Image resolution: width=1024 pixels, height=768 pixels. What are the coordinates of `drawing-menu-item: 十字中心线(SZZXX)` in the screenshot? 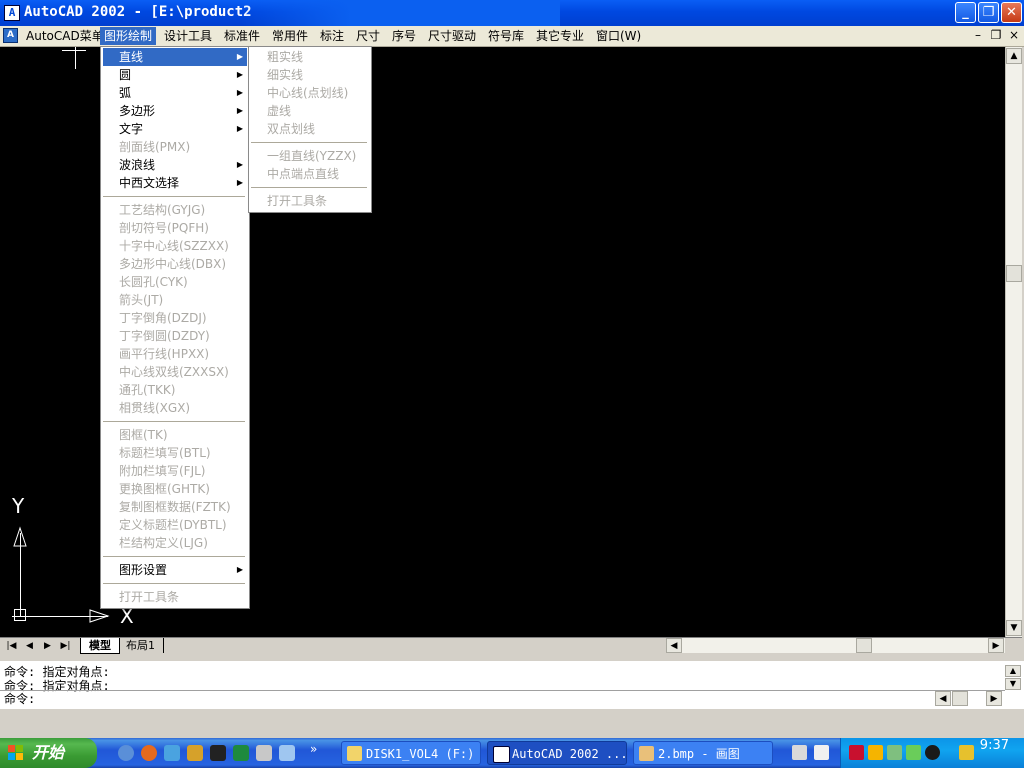 It's located at (175, 246).